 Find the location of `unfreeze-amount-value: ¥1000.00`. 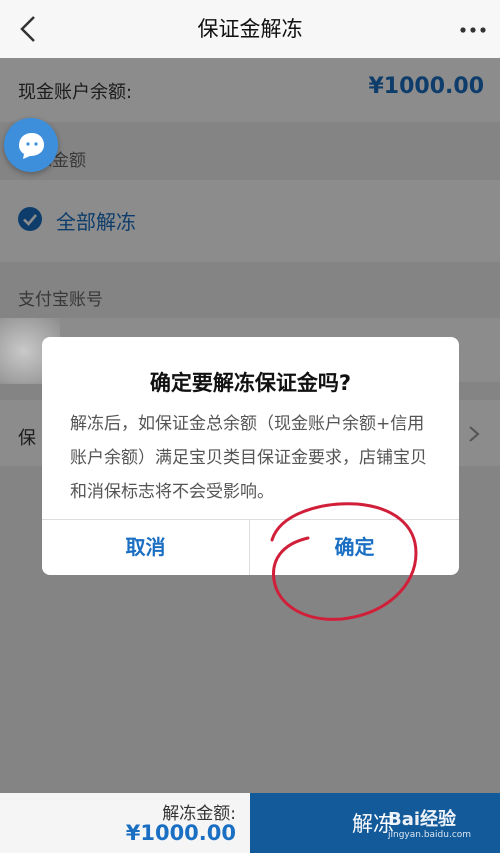

unfreeze-amount-value: ¥1000.00 is located at coordinates (180, 833).